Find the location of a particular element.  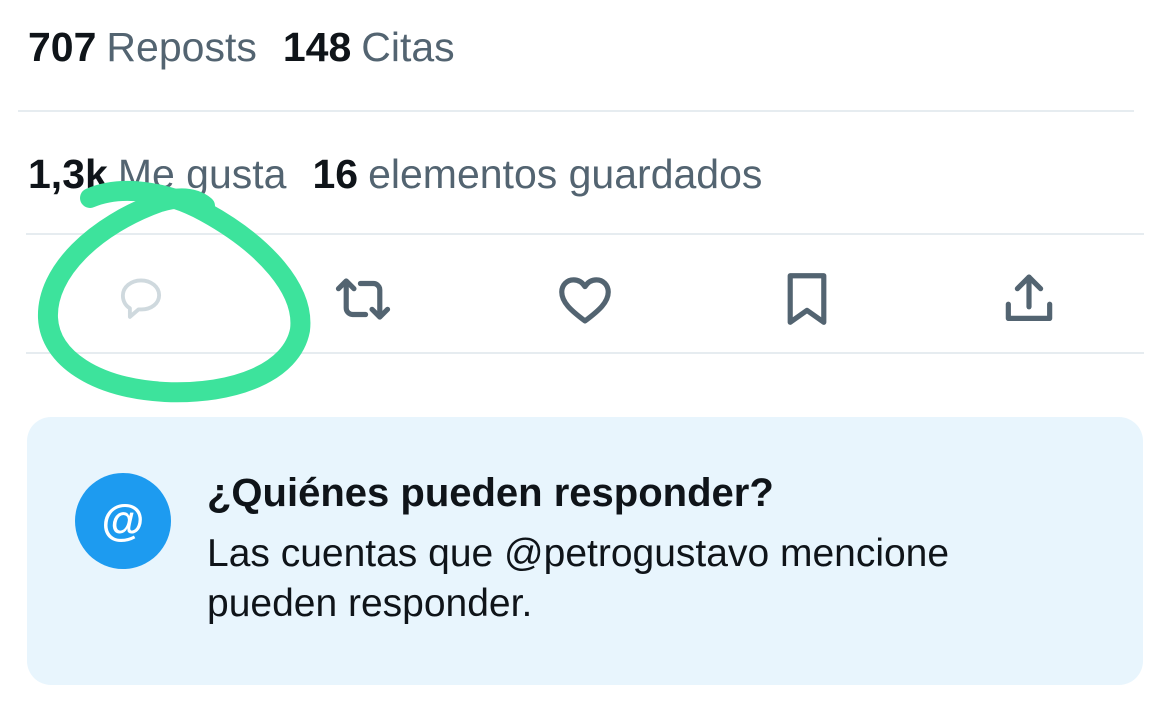

quotes-label: Citas is located at coordinates (408, 47).